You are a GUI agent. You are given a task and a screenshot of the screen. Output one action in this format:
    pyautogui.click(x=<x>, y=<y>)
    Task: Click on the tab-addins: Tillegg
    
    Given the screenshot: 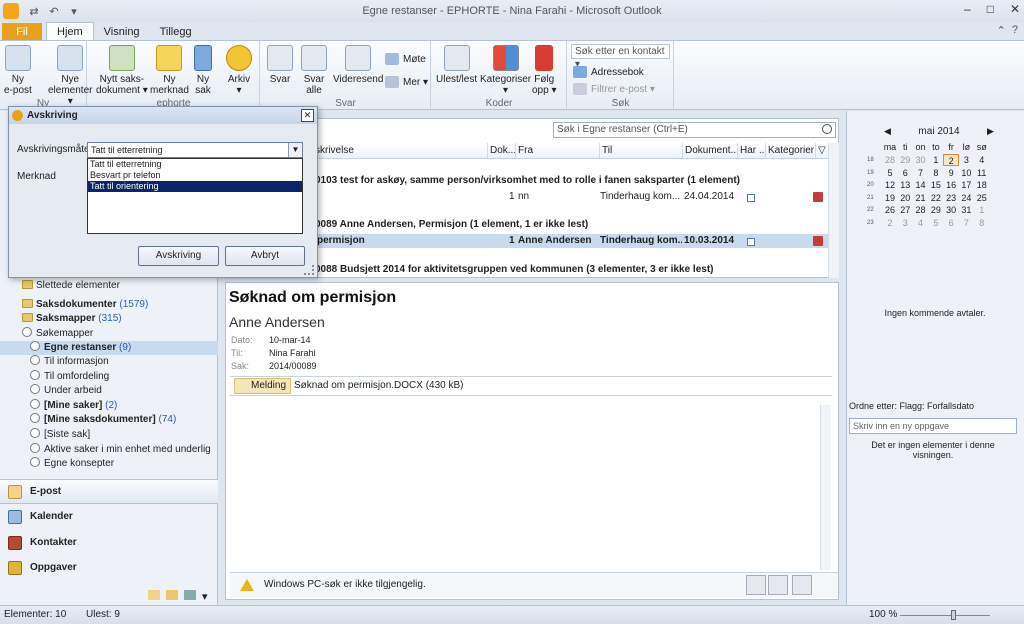 What is the action you would take?
    pyautogui.click(x=176, y=32)
    